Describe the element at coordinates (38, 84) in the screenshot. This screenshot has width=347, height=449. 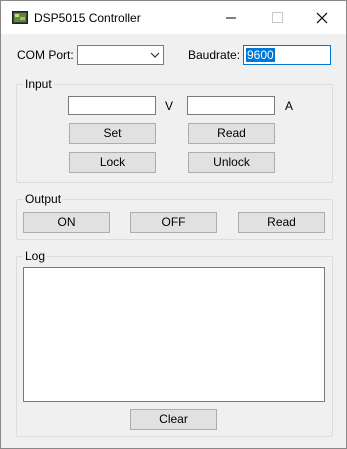
I see `input-group-title: Input` at that location.